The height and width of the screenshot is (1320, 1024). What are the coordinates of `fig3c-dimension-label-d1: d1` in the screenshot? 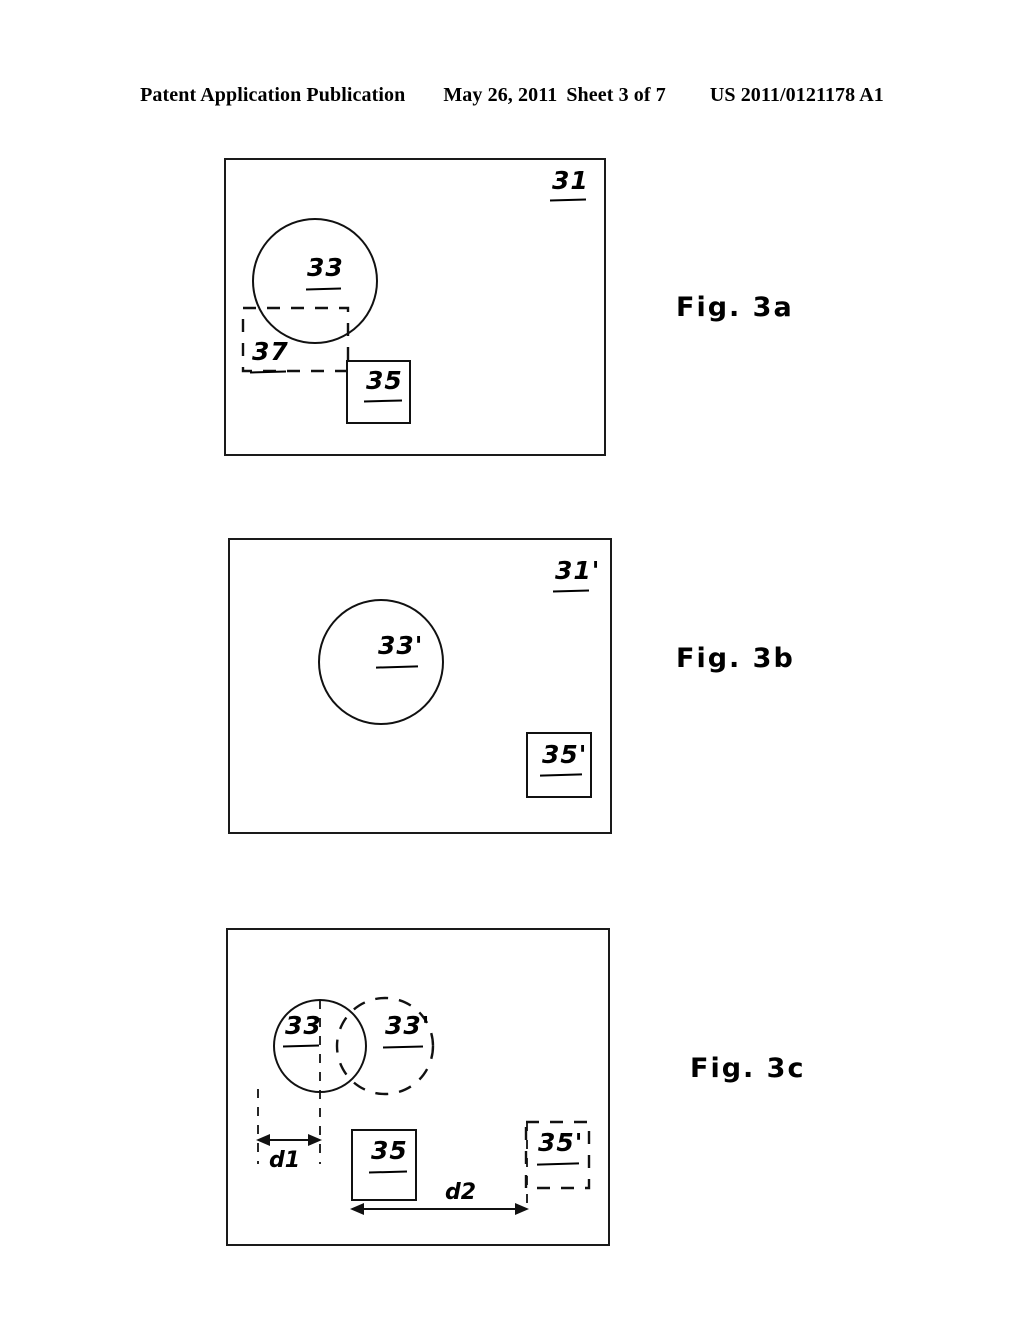 It's located at (285, 1160).